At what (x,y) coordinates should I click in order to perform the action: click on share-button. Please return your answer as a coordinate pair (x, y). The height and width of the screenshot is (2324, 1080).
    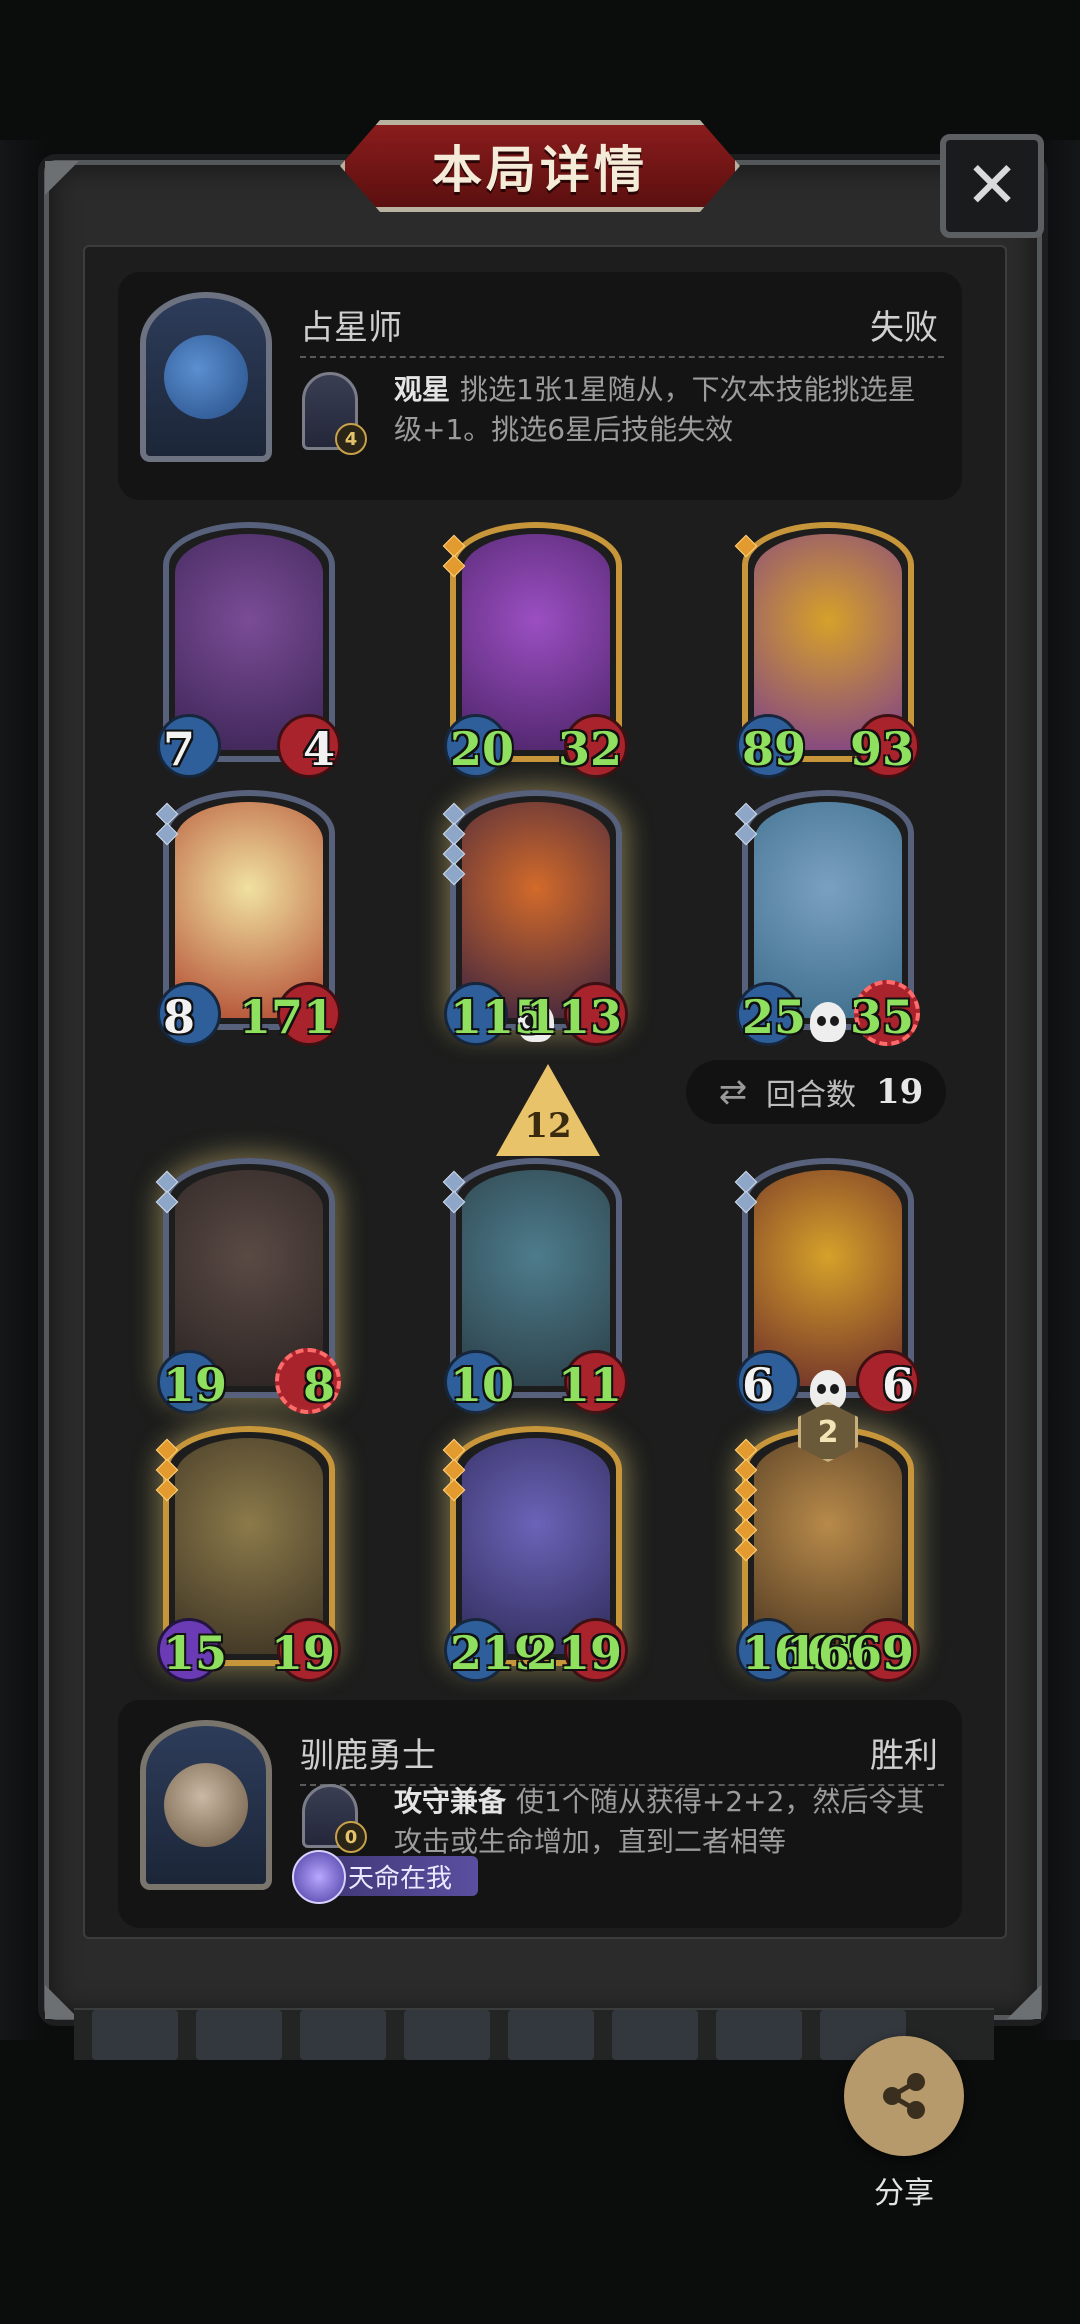
    Looking at the image, I should click on (904, 2096).